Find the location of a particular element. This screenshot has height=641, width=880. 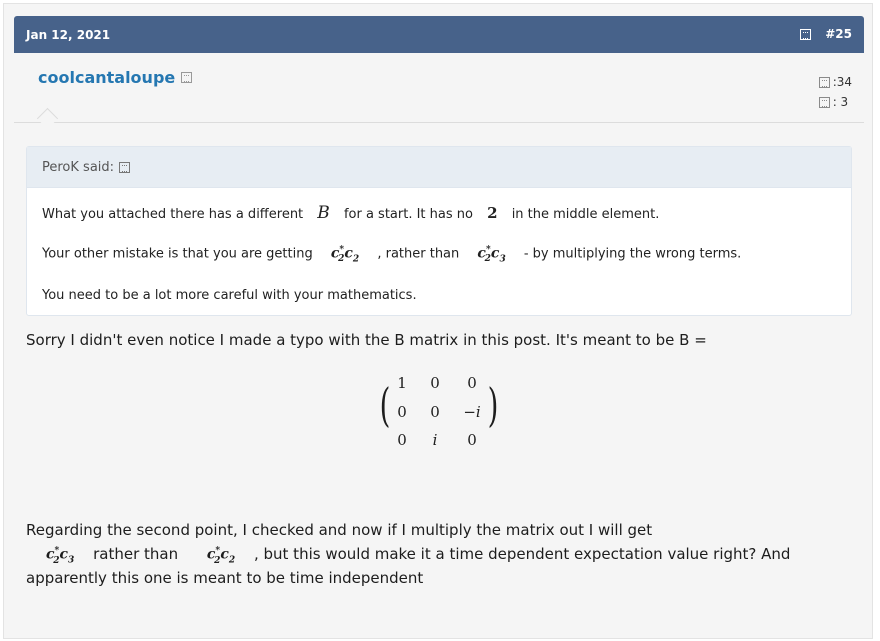

user-arrow-notch is located at coordinates (47, 118).